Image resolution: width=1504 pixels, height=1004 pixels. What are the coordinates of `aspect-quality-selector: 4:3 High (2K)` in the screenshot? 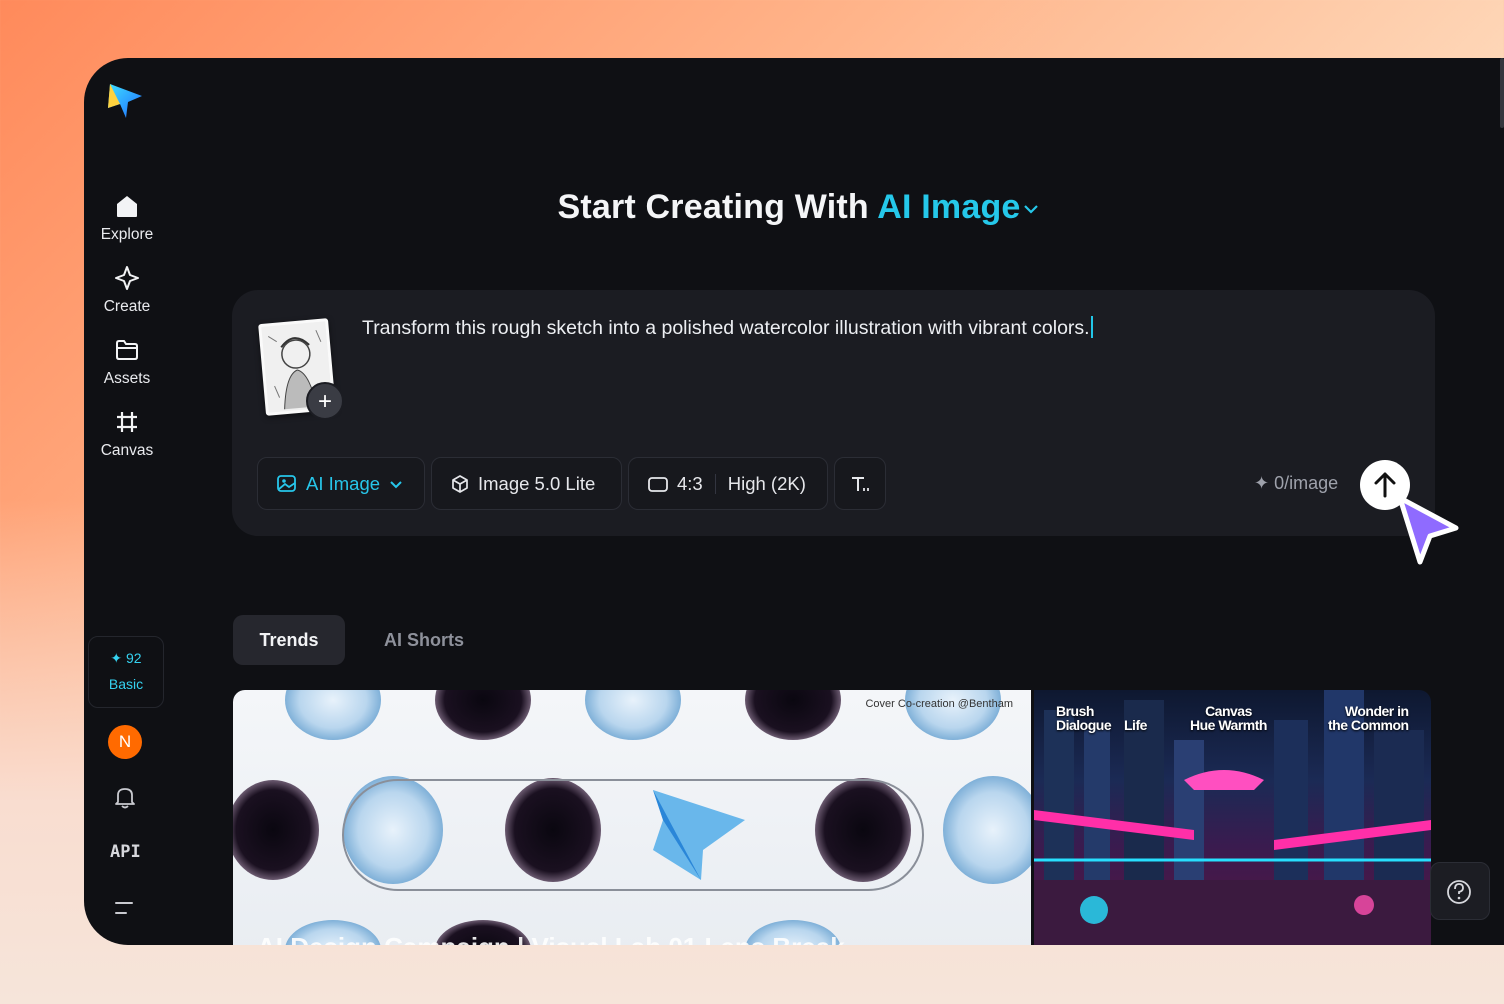 It's located at (728, 483).